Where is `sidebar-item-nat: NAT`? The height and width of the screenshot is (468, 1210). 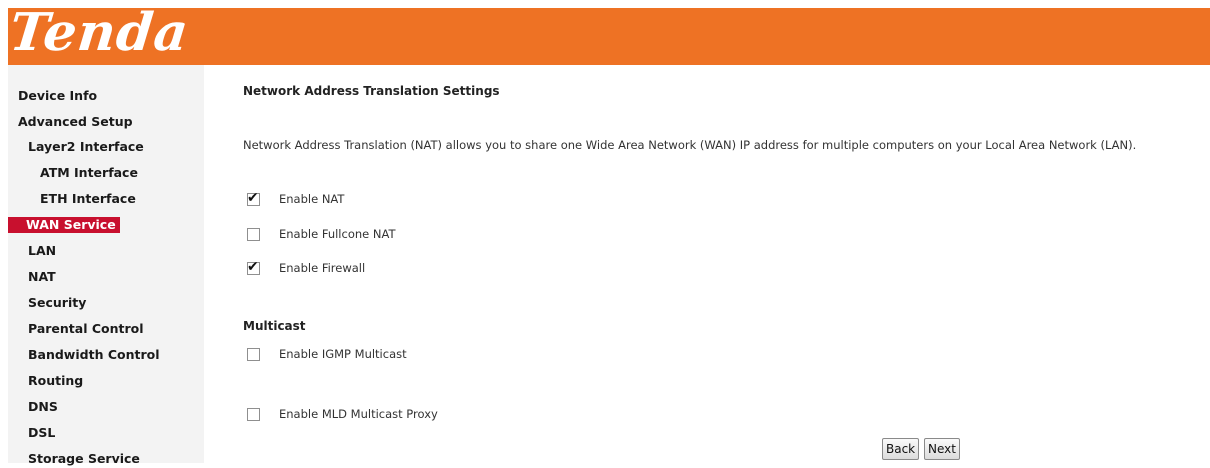 sidebar-item-nat: NAT is located at coordinates (42, 277).